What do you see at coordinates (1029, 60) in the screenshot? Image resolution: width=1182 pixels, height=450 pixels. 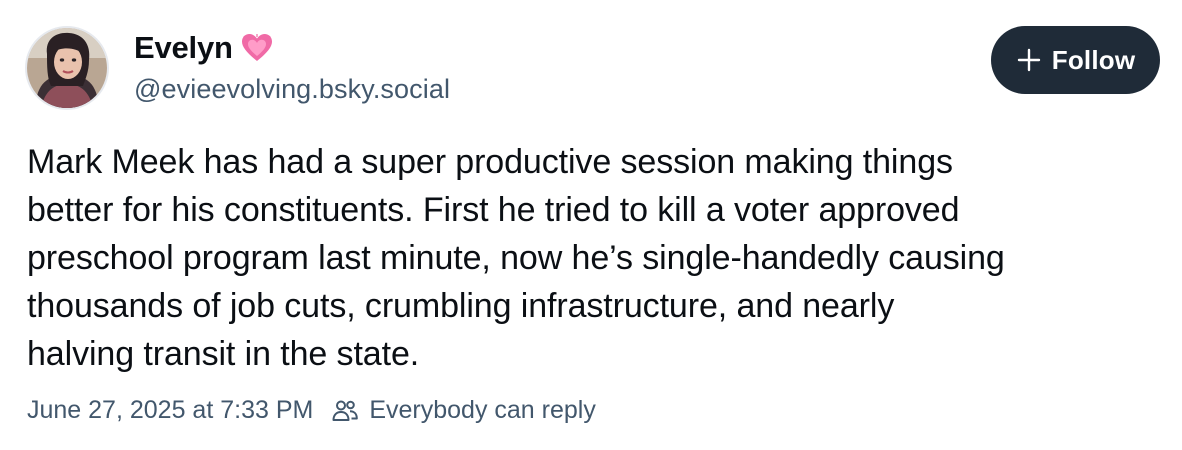 I see `plus-icon` at bounding box center [1029, 60].